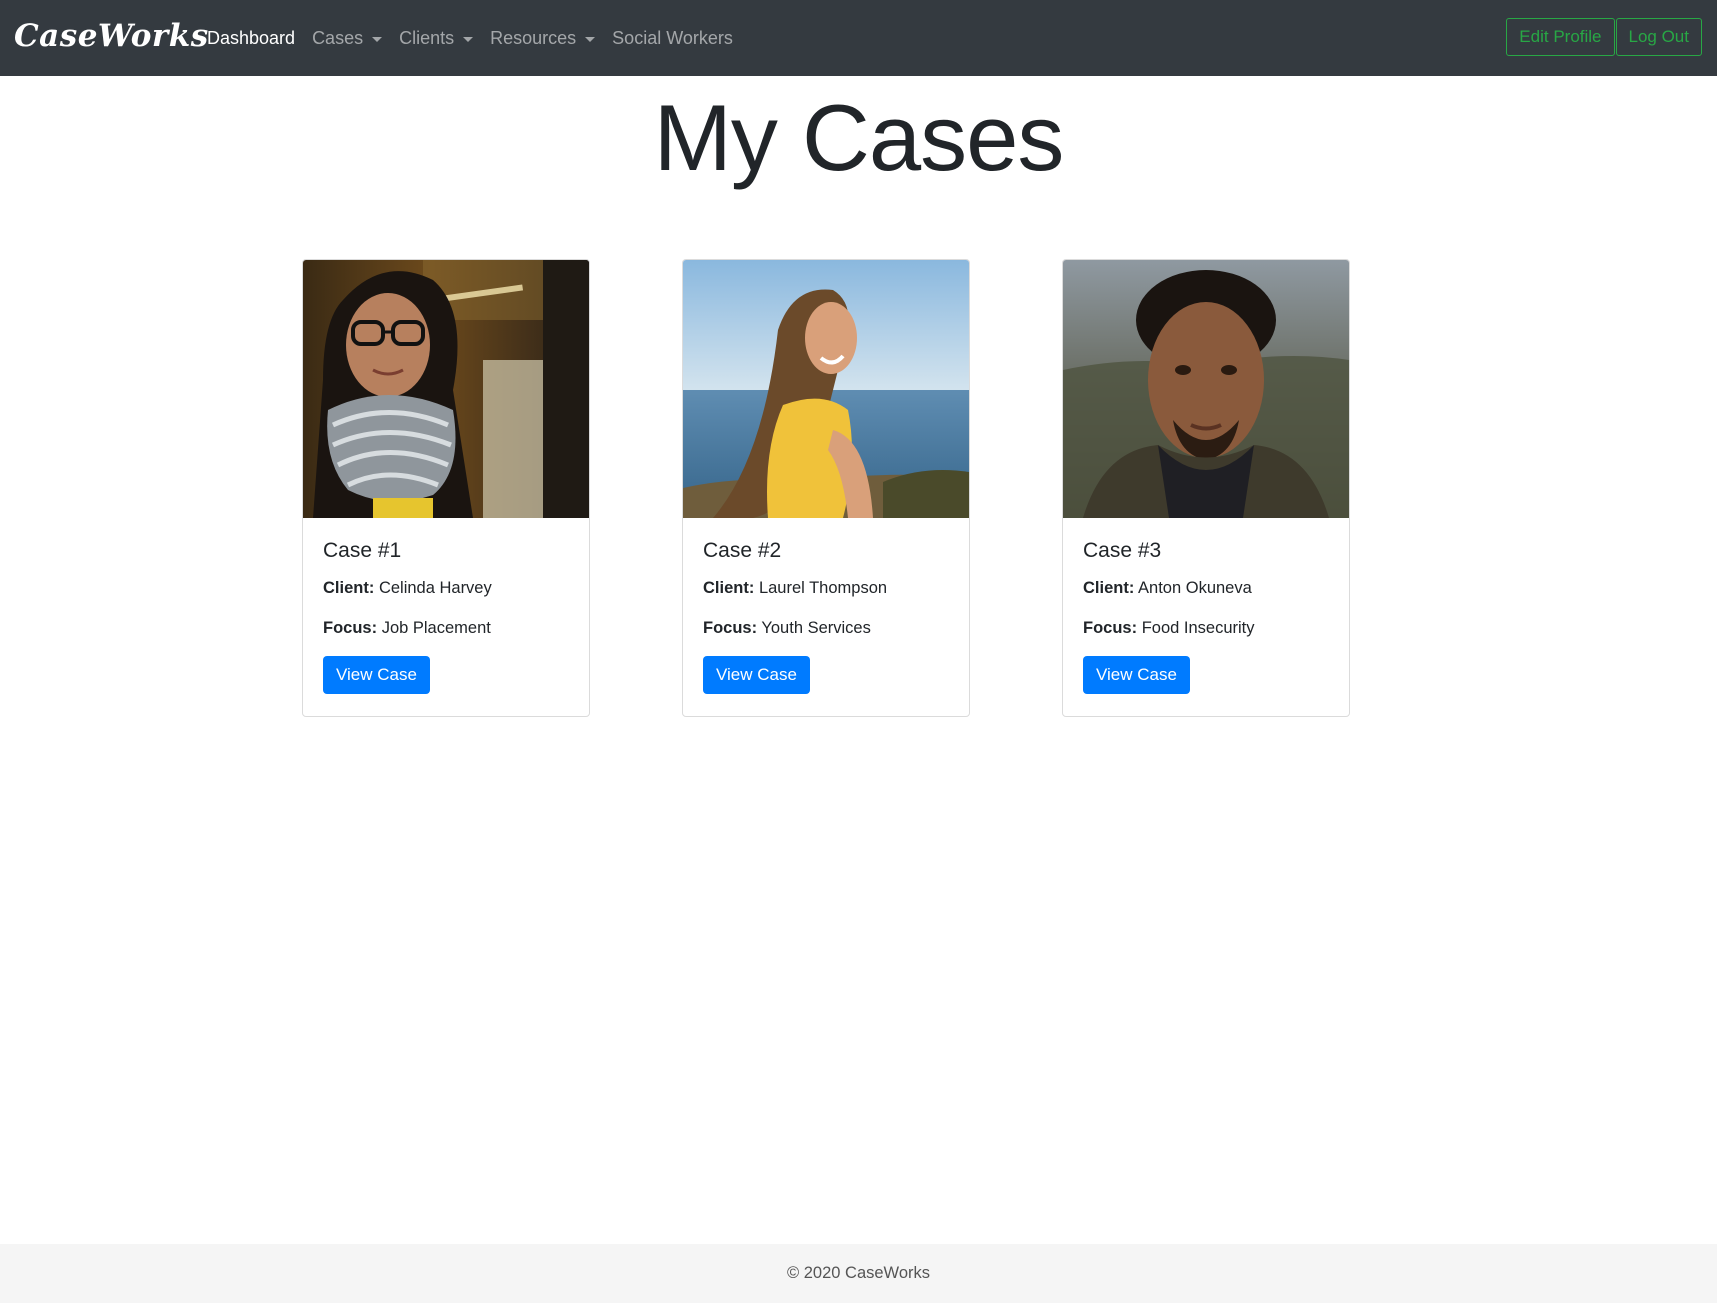 This screenshot has width=1717, height=1303. What do you see at coordinates (1560, 37) in the screenshot?
I see `edit-profile-button: Edit Profile` at bounding box center [1560, 37].